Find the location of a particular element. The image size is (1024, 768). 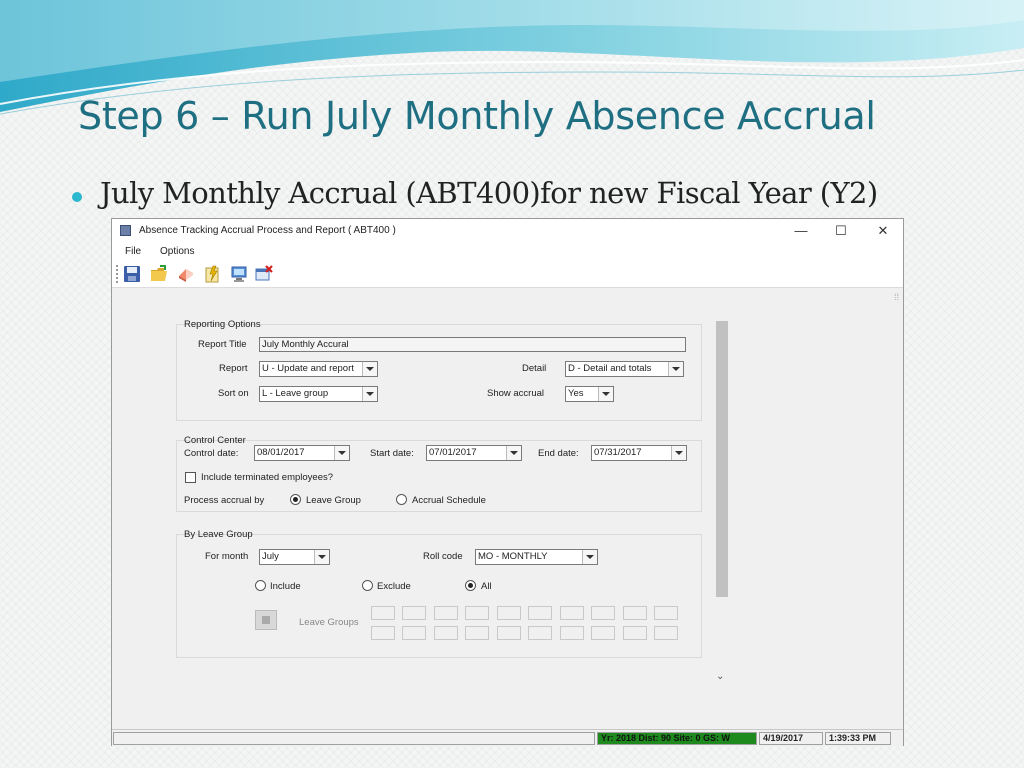

show-accrual-select: Yes is located at coordinates (589, 394).